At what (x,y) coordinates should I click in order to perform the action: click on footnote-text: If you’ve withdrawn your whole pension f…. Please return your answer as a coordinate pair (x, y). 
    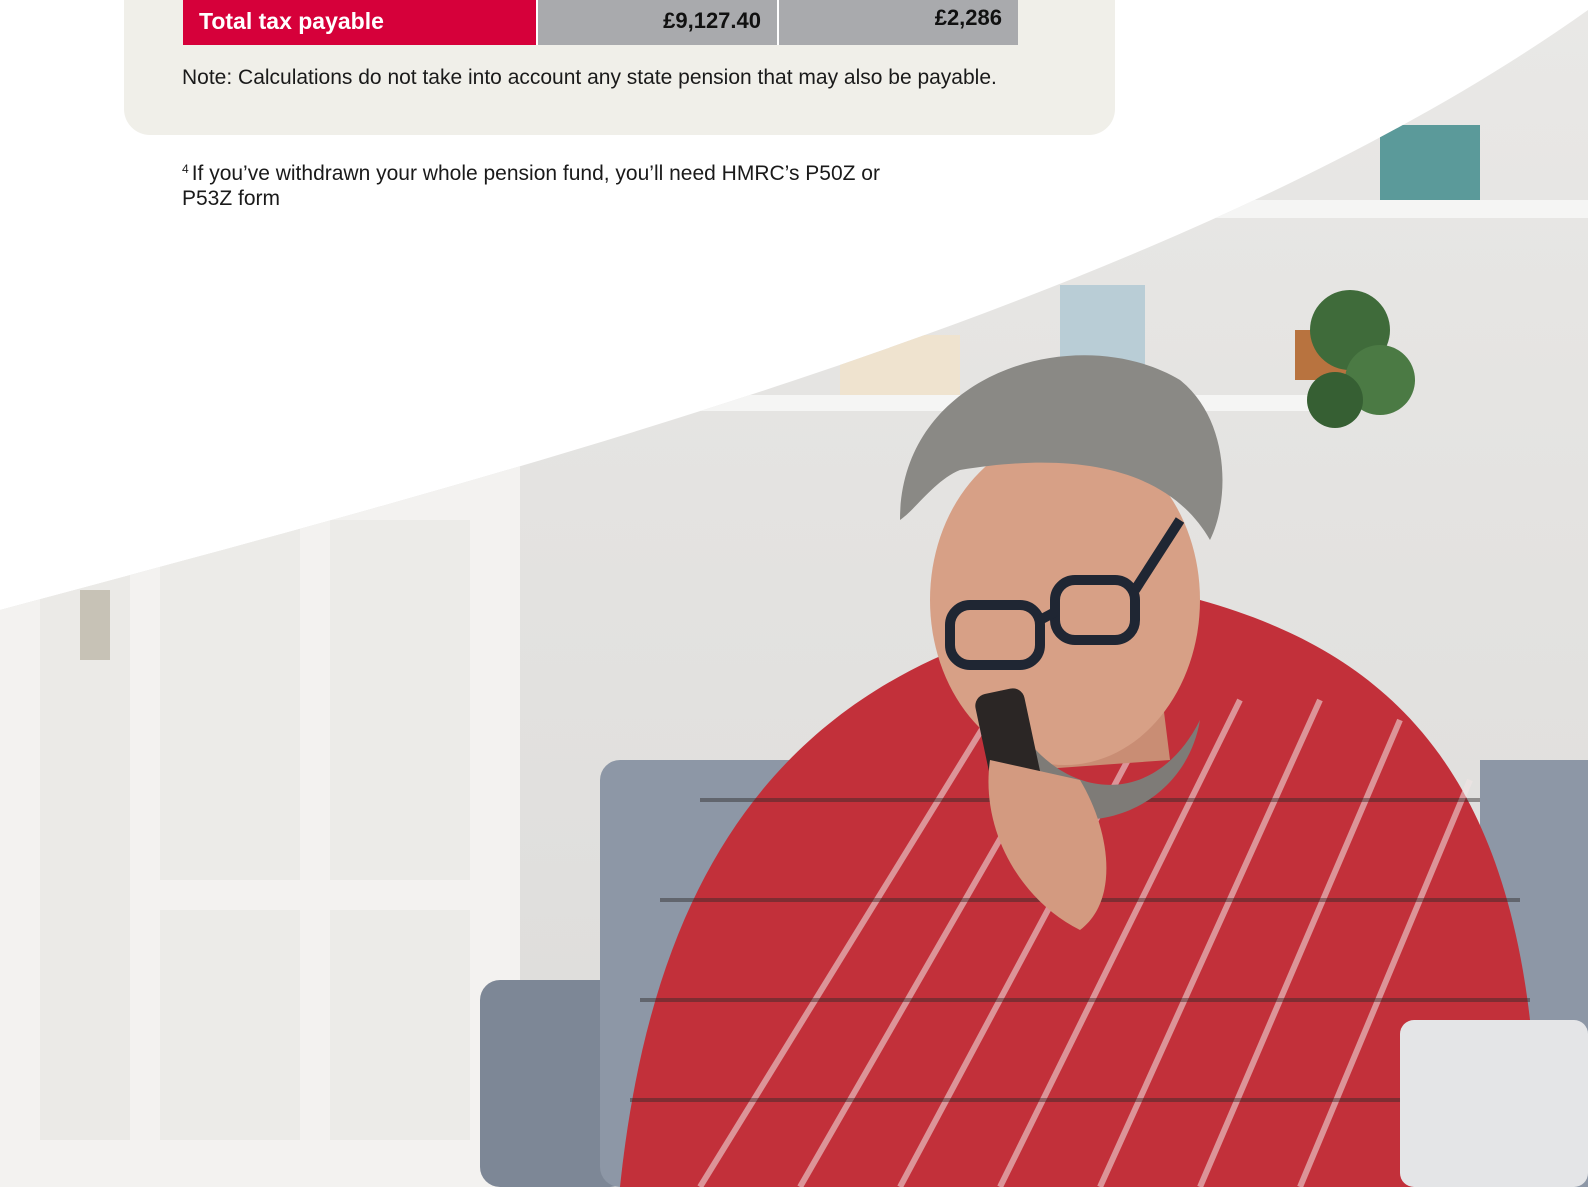
    Looking at the image, I should click on (531, 186).